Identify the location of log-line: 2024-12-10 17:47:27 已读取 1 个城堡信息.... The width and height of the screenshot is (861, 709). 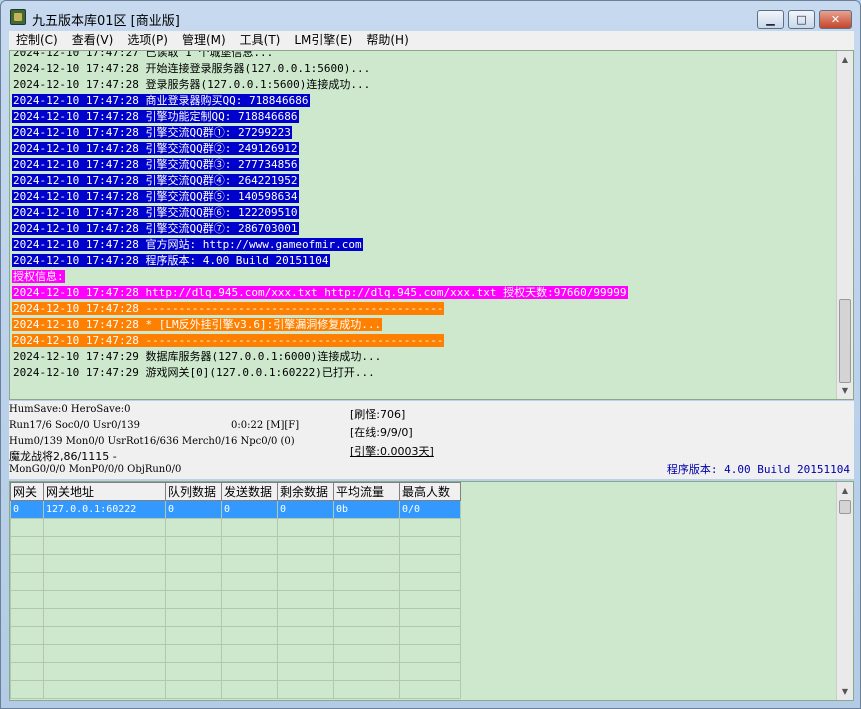
(143, 54).